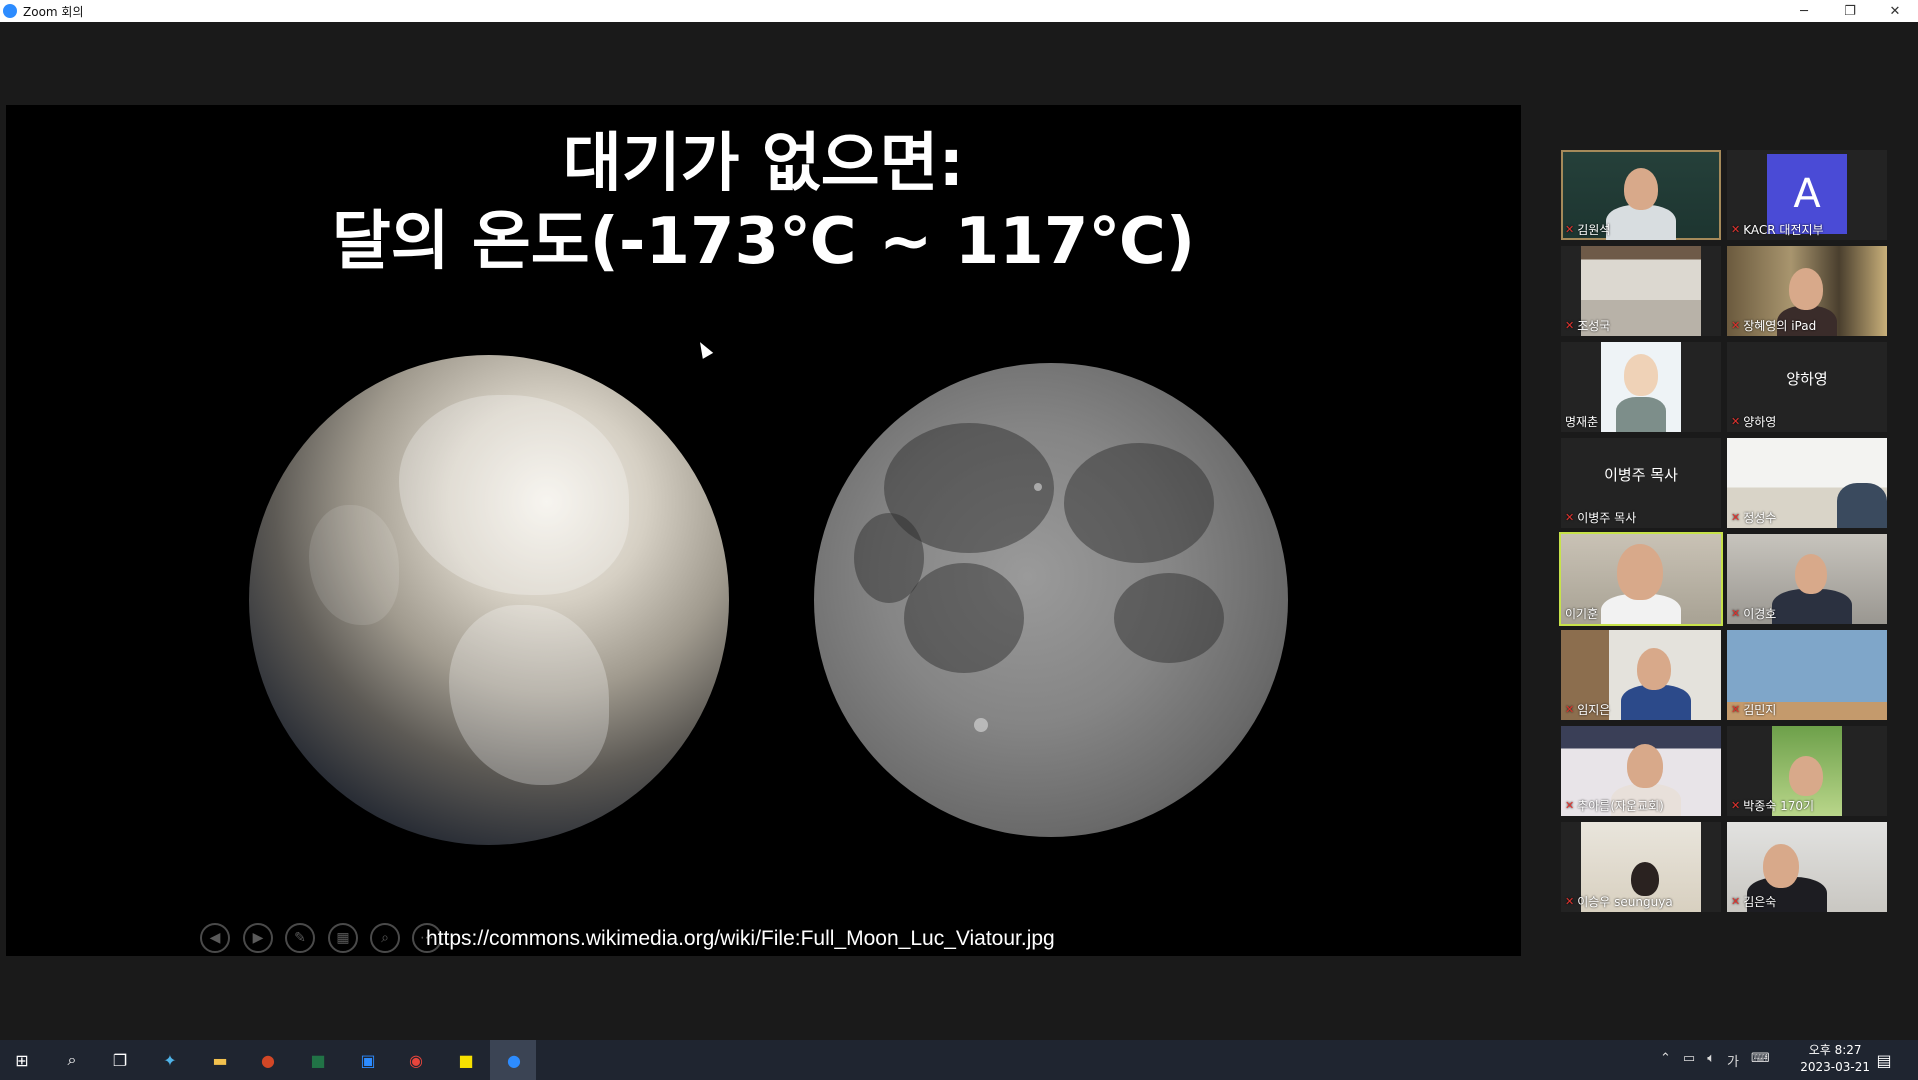  I want to click on speaker-icon: 🔈︎, so click(1711, 1060).